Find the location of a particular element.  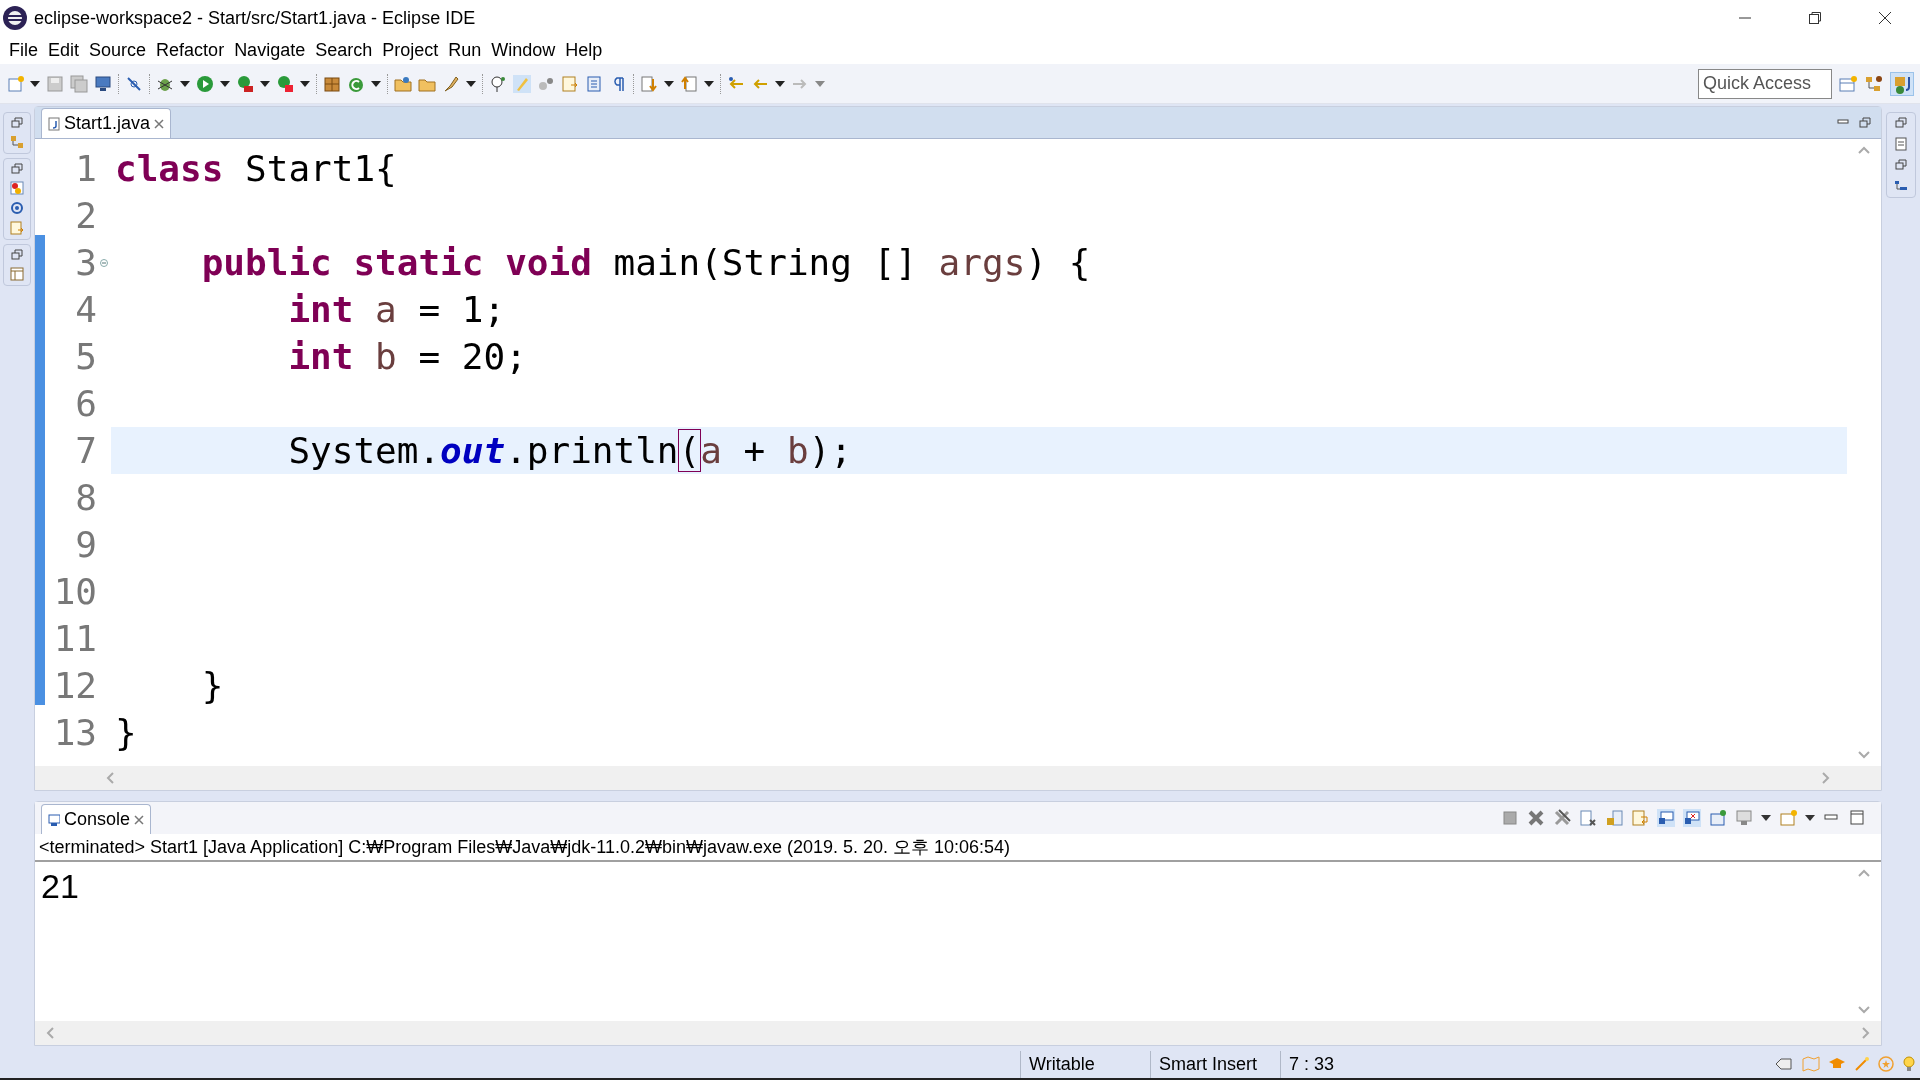

save-all-icon is located at coordinates (79, 83).